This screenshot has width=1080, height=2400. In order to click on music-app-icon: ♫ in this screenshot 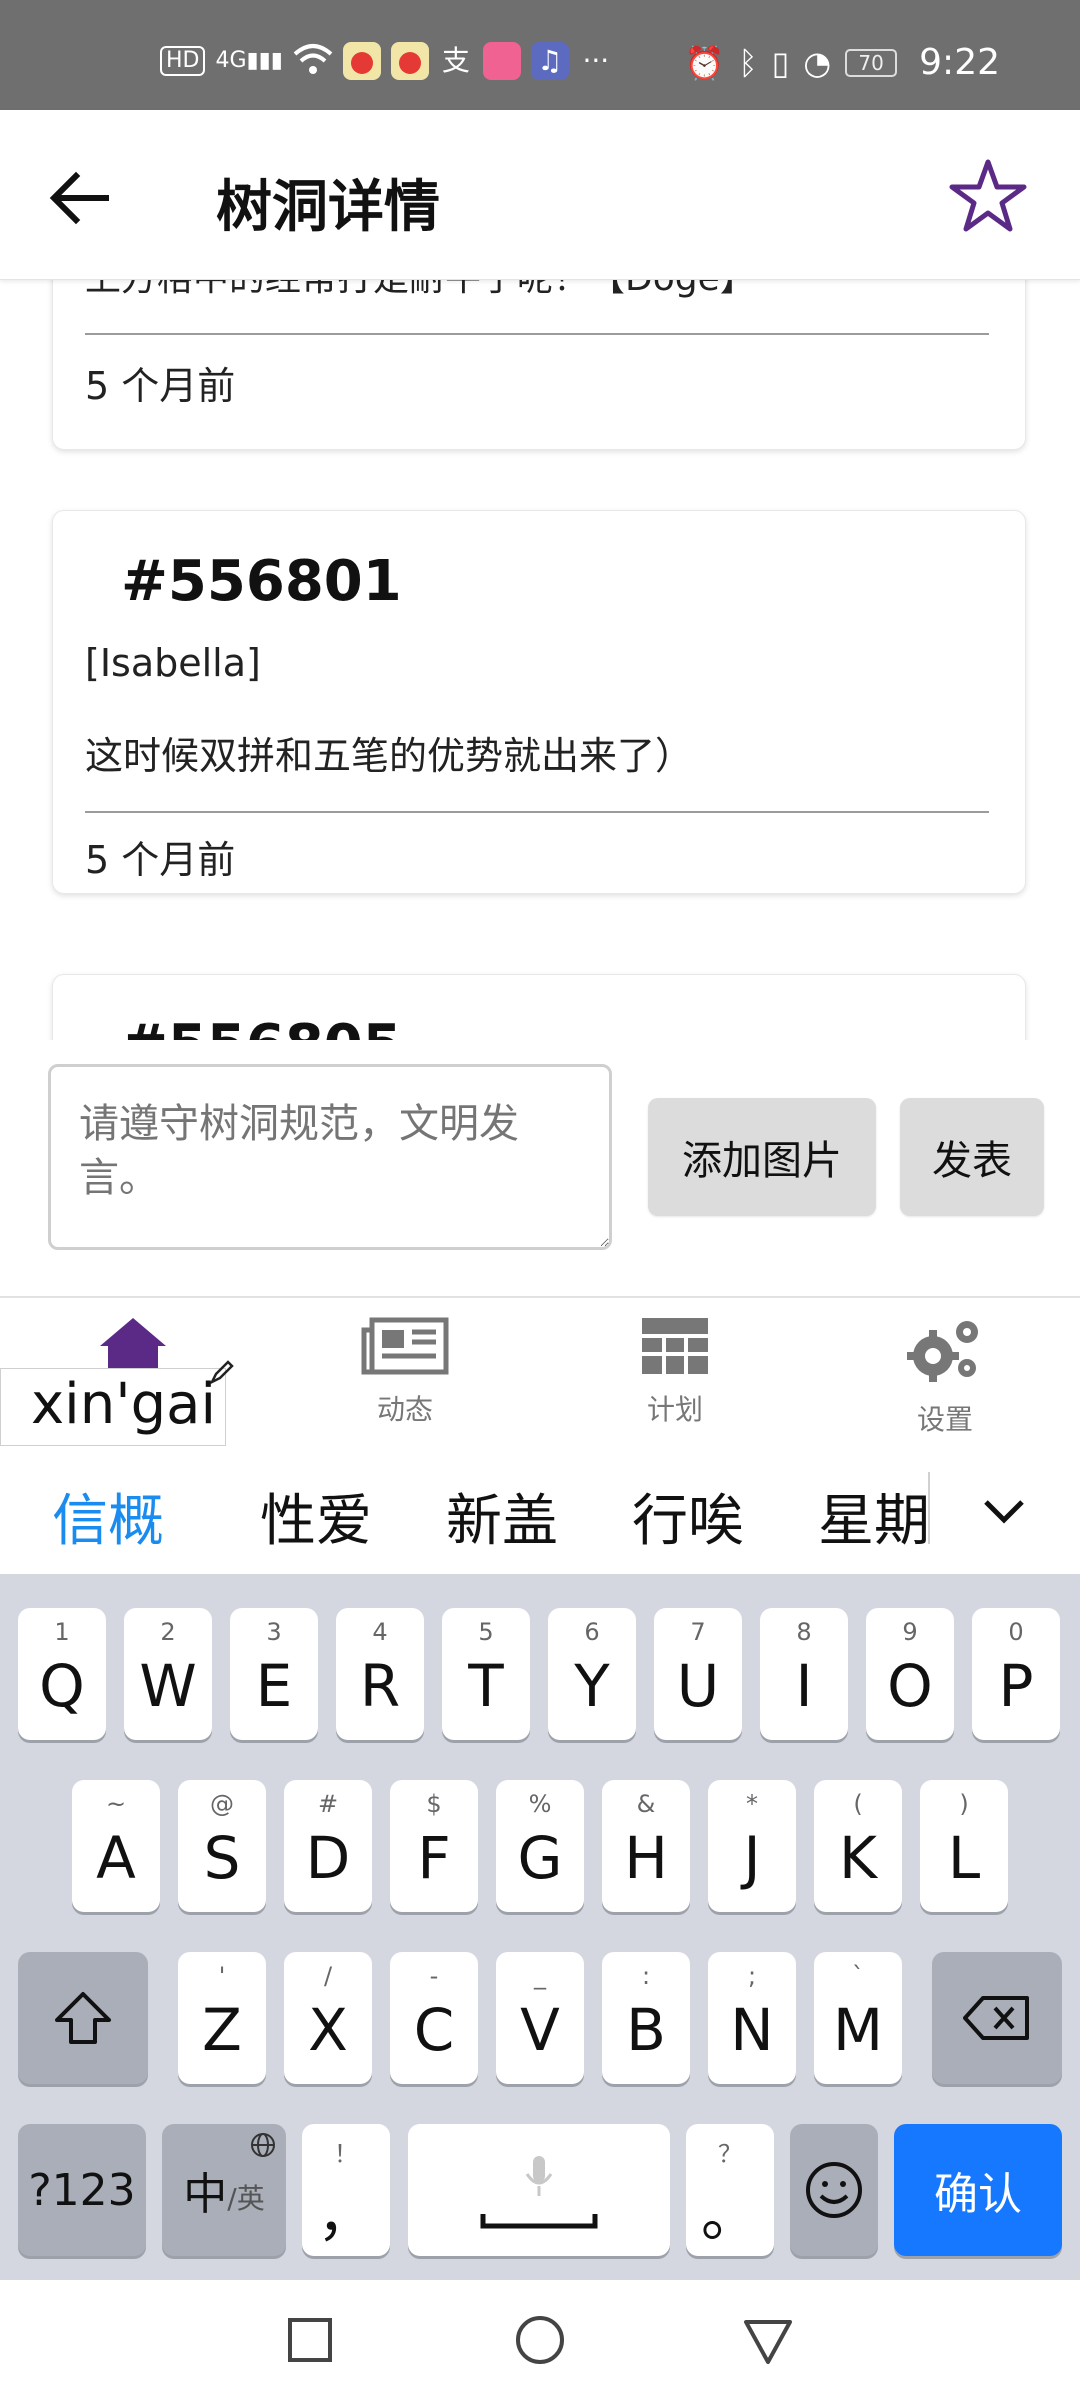, I will do `click(549, 61)`.